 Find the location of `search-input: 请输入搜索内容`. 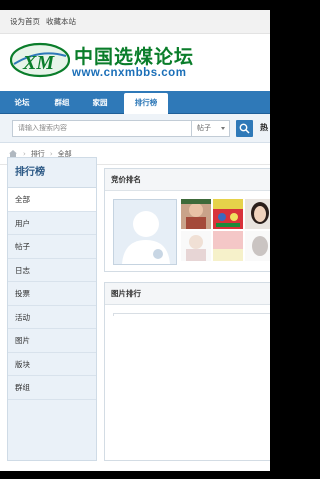

search-input: 请输入搜索内容 is located at coordinates (102, 128).